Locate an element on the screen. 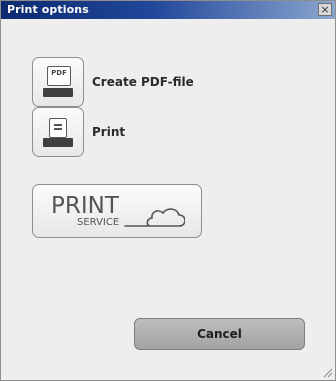 This screenshot has height=381, width=336. print-option: Print is located at coordinates (78, 132).